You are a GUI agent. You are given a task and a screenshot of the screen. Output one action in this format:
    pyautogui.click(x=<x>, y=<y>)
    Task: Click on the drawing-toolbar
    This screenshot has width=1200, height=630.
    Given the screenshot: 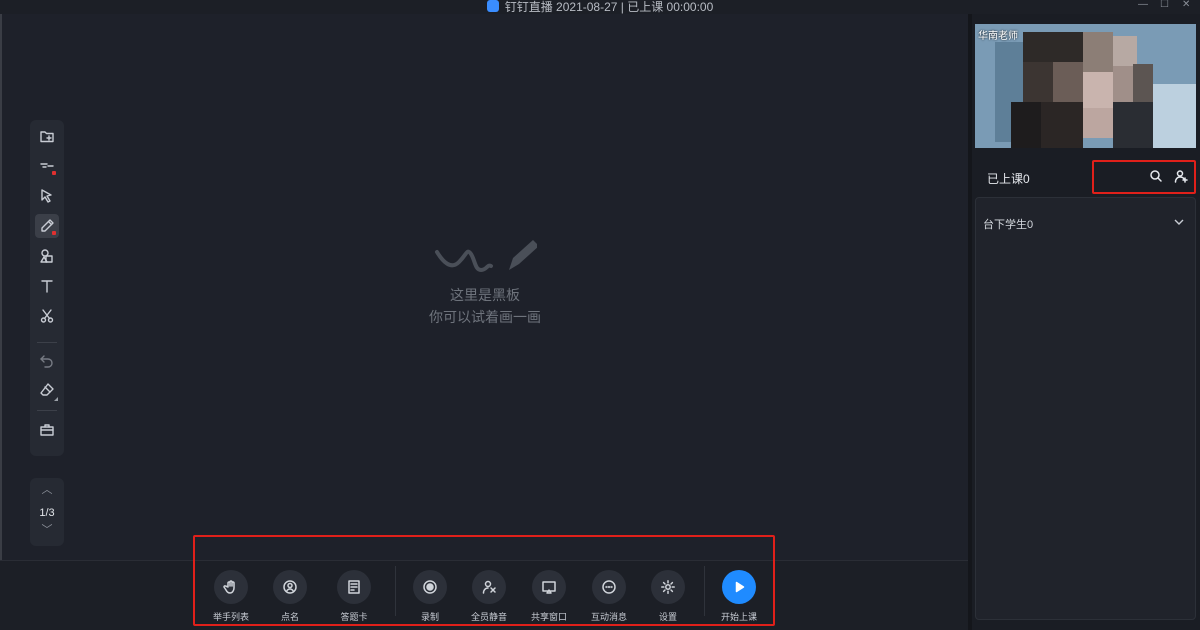 What is the action you would take?
    pyautogui.click(x=47, y=288)
    